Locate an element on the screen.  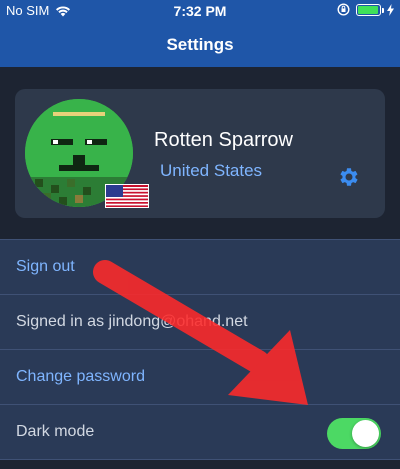
profile-name: Rotten Sparrow is located at coordinates (223, 140).